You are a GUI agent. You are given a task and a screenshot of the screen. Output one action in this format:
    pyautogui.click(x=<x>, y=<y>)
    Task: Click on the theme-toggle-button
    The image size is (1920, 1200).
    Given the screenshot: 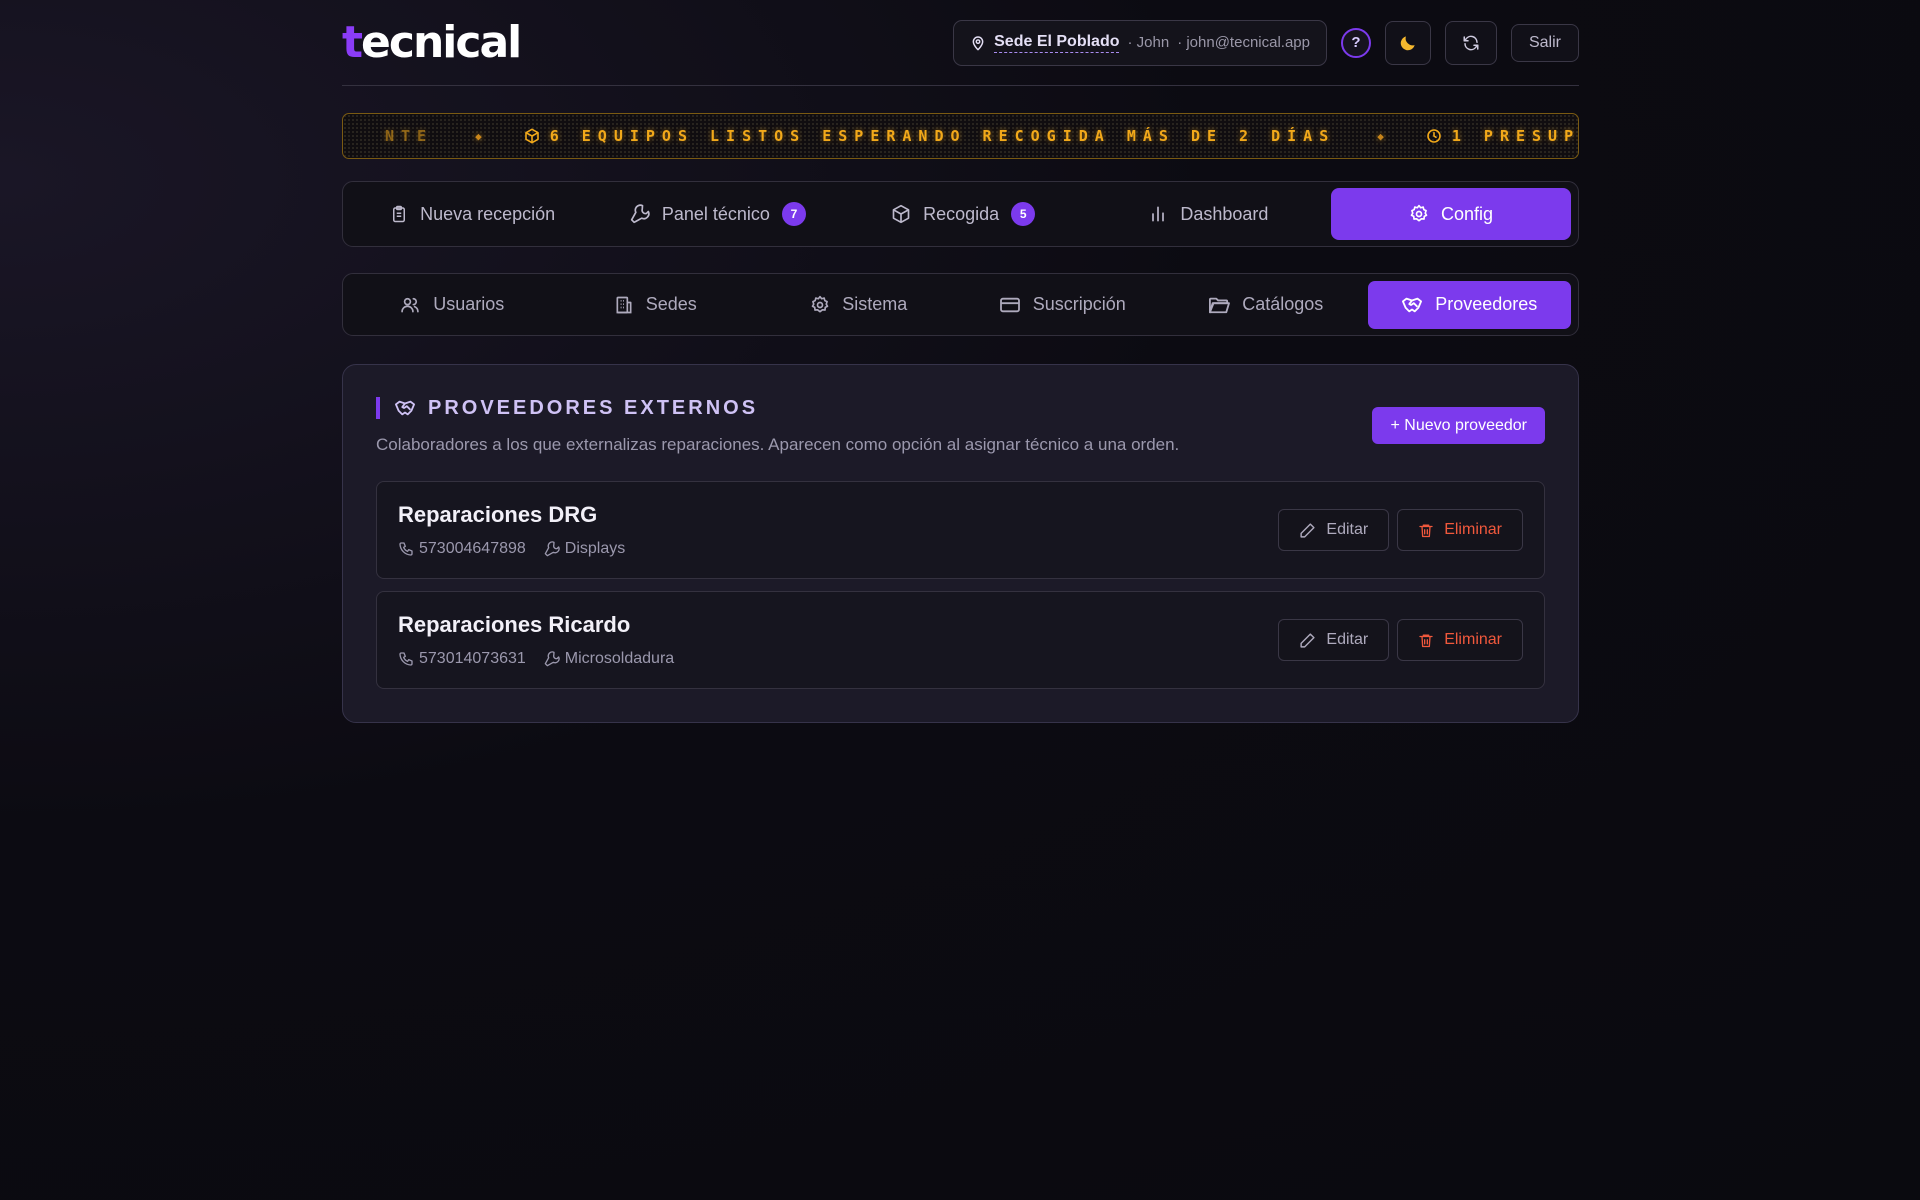 What is the action you would take?
    pyautogui.click(x=1408, y=42)
    